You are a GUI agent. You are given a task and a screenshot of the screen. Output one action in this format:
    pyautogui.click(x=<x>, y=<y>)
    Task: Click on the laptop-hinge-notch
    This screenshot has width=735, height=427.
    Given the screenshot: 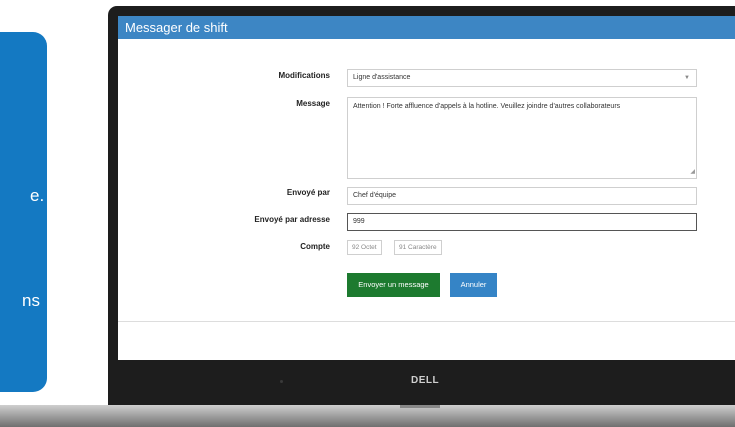 What is the action you would take?
    pyautogui.click(x=420, y=406)
    